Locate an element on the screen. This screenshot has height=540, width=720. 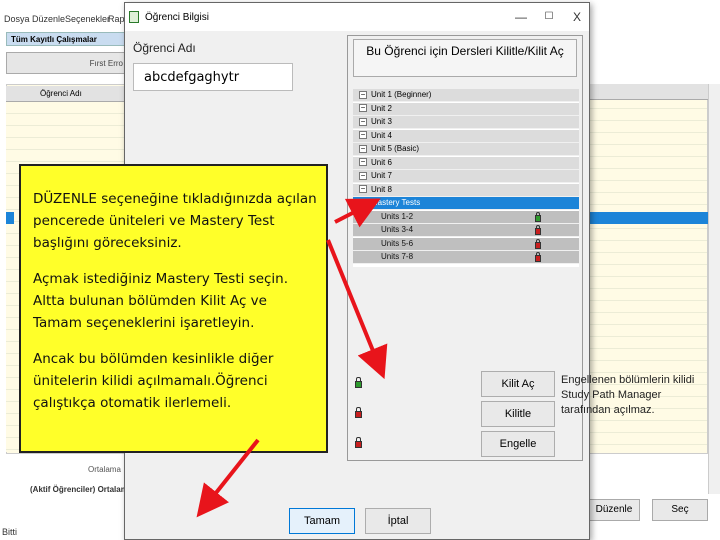
status-text: Bitti is located at coordinates (10, 532).